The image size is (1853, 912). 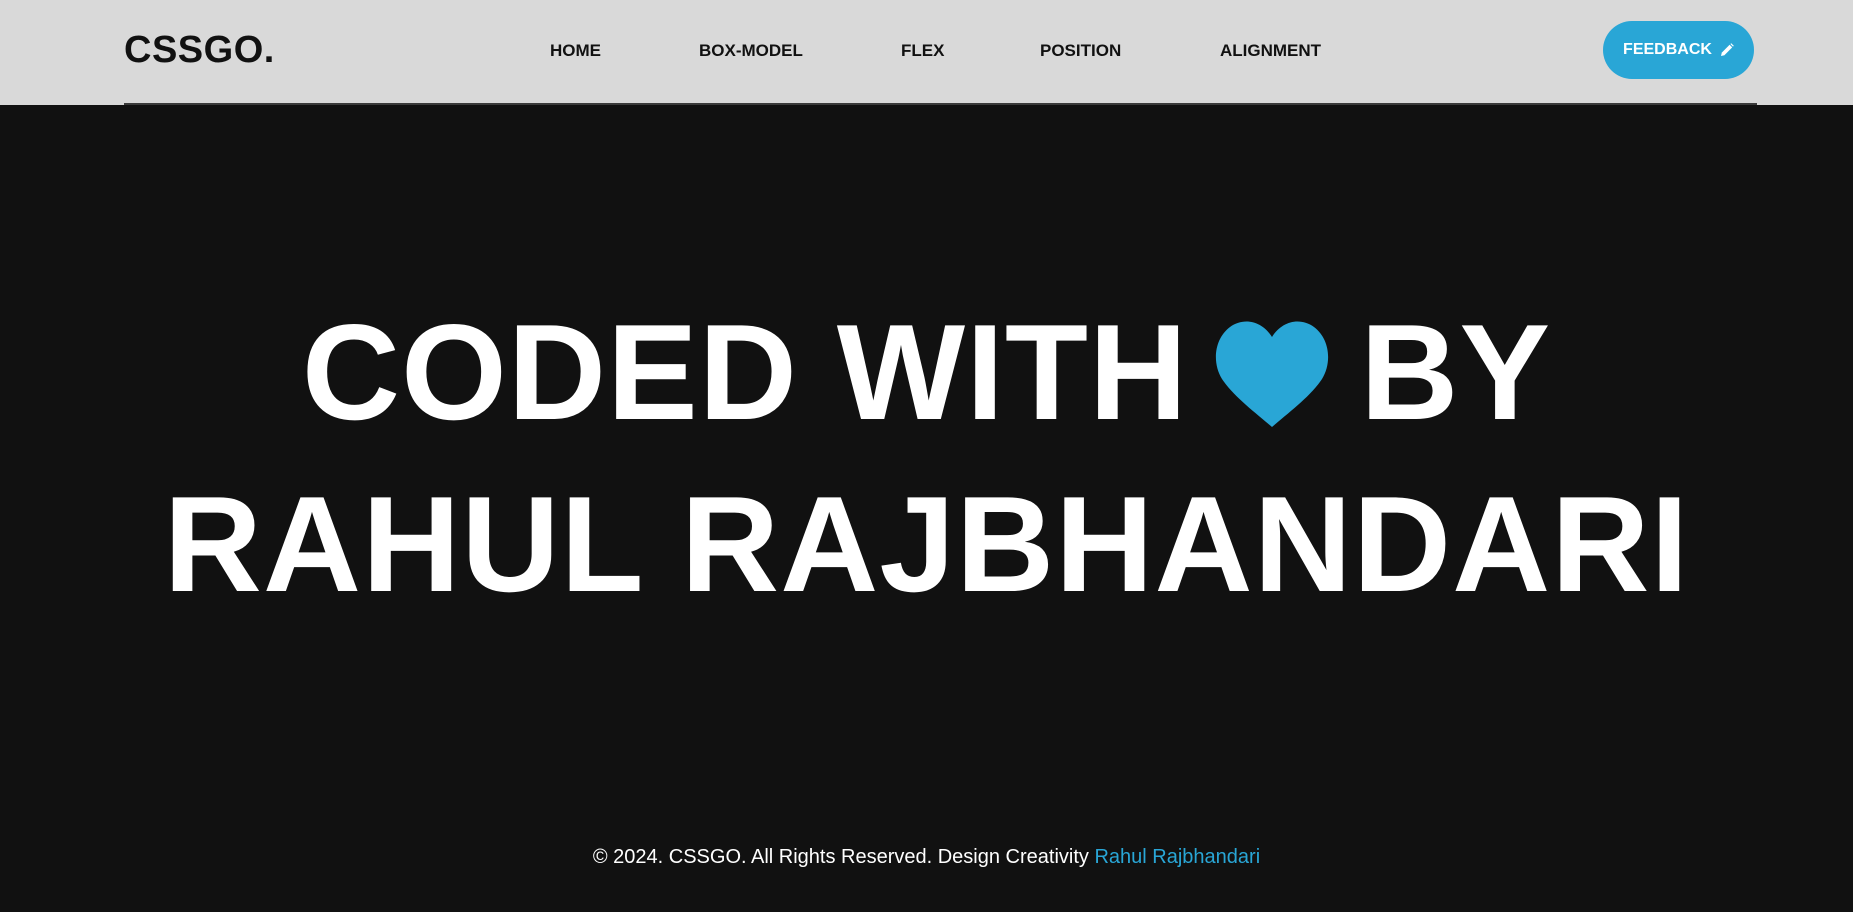 What do you see at coordinates (1080, 51) in the screenshot?
I see `nav-position: POSITION` at bounding box center [1080, 51].